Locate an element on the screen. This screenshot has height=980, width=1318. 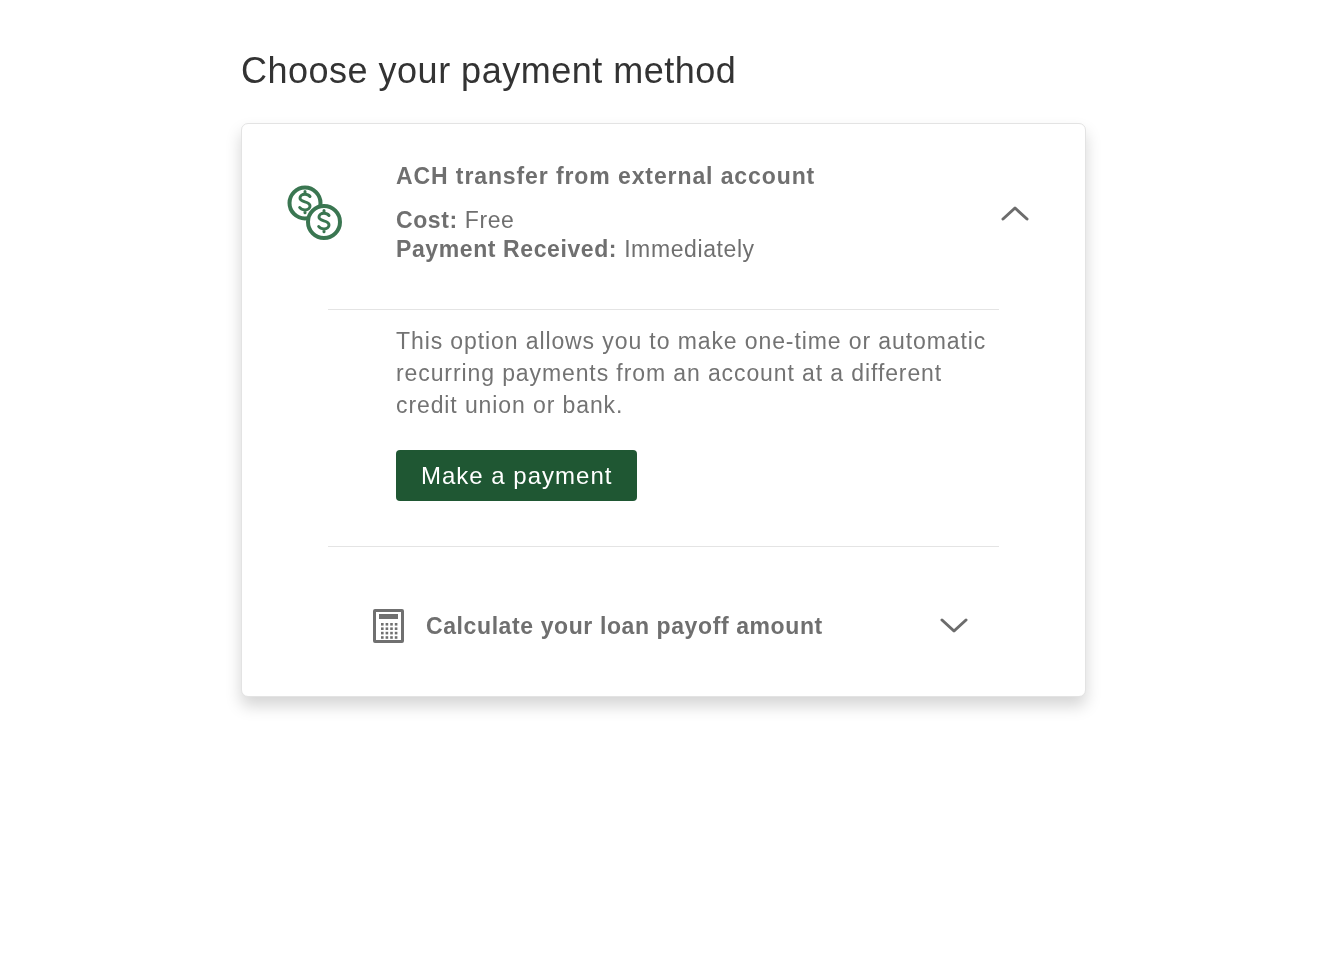
option-title: ACH transfer from external account is located at coordinates (606, 176).